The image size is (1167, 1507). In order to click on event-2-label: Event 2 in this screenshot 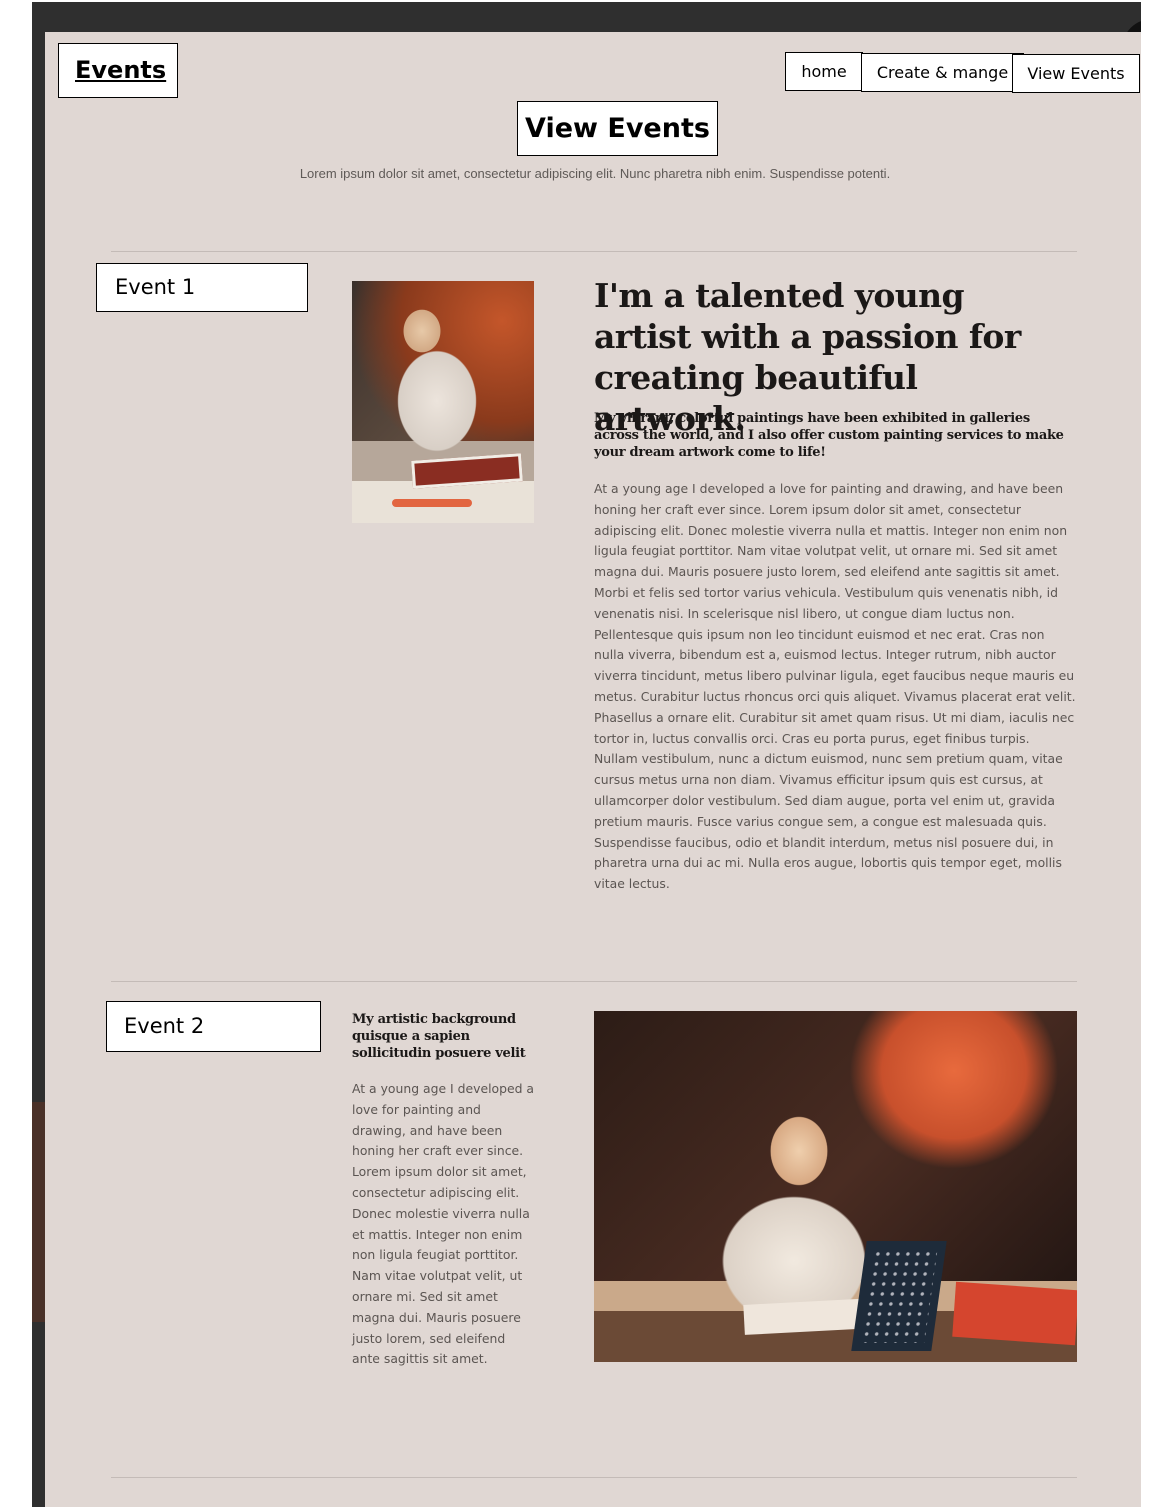, I will do `click(213, 1026)`.